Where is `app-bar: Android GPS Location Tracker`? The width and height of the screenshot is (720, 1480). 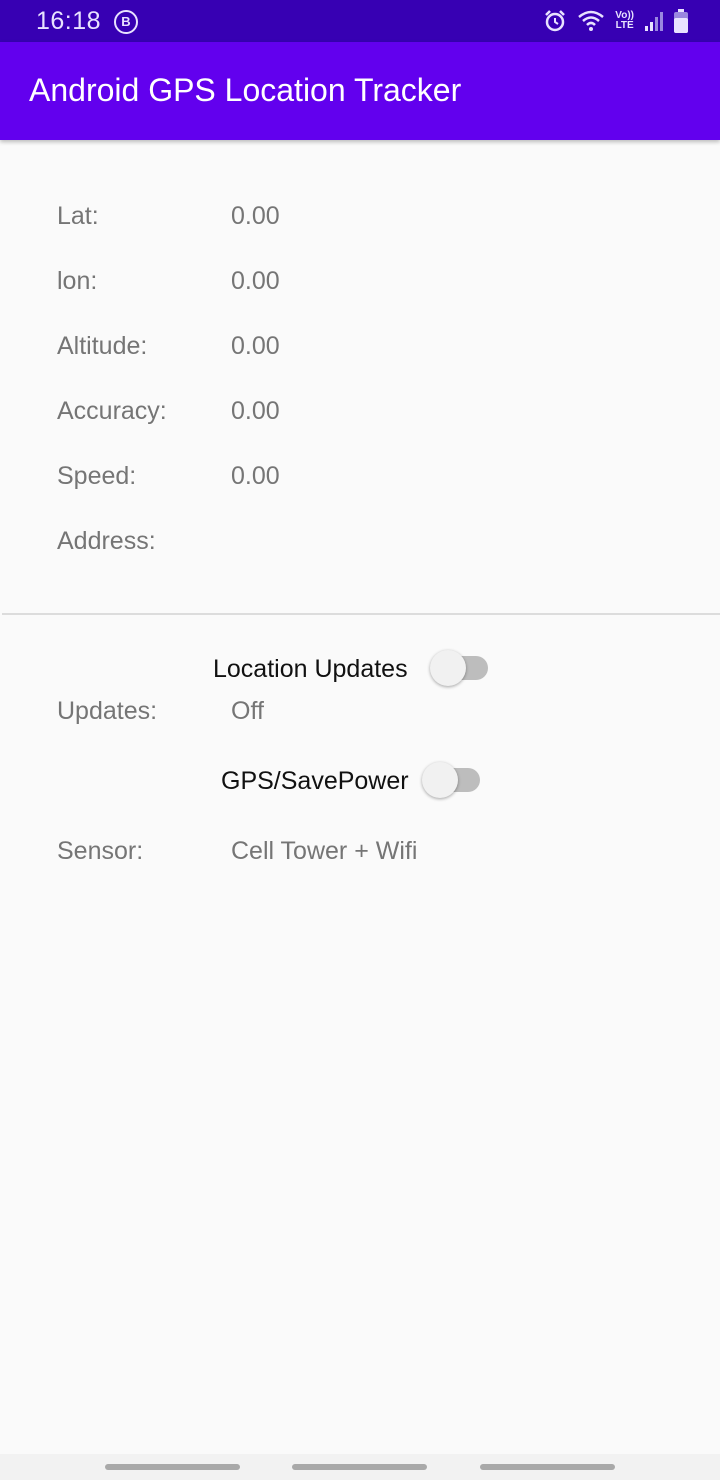
app-bar: Android GPS Location Tracker is located at coordinates (360, 91).